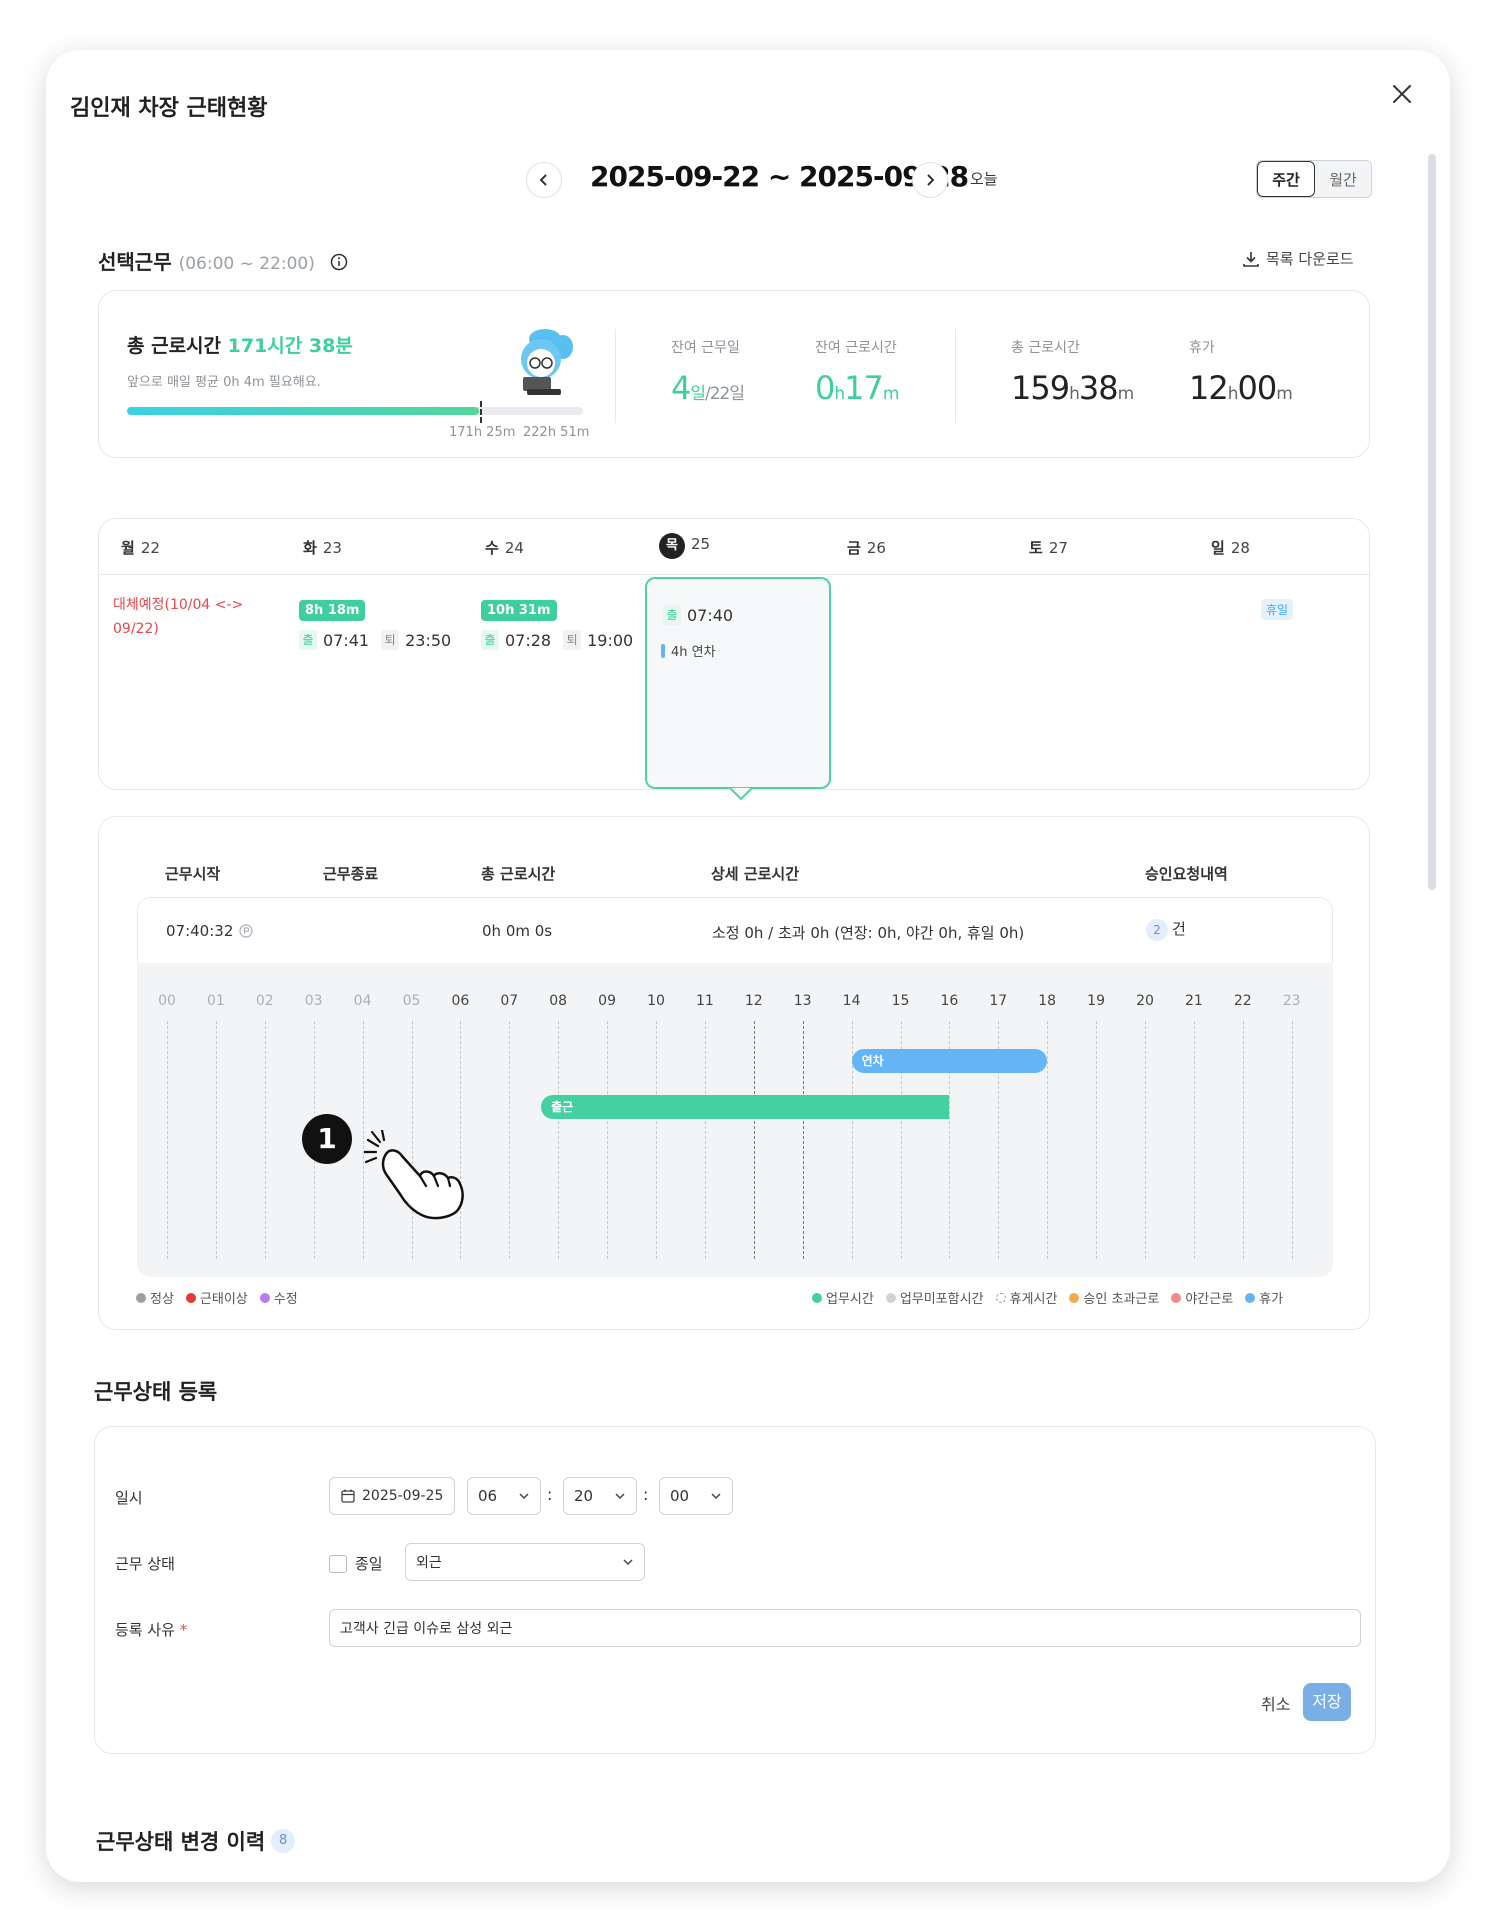 This screenshot has height=1932, width=1497. What do you see at coordinates (857, 388) in the screenshot?
I see `remaining-hours-value: 0h17m` at bounding box center [857, 388].